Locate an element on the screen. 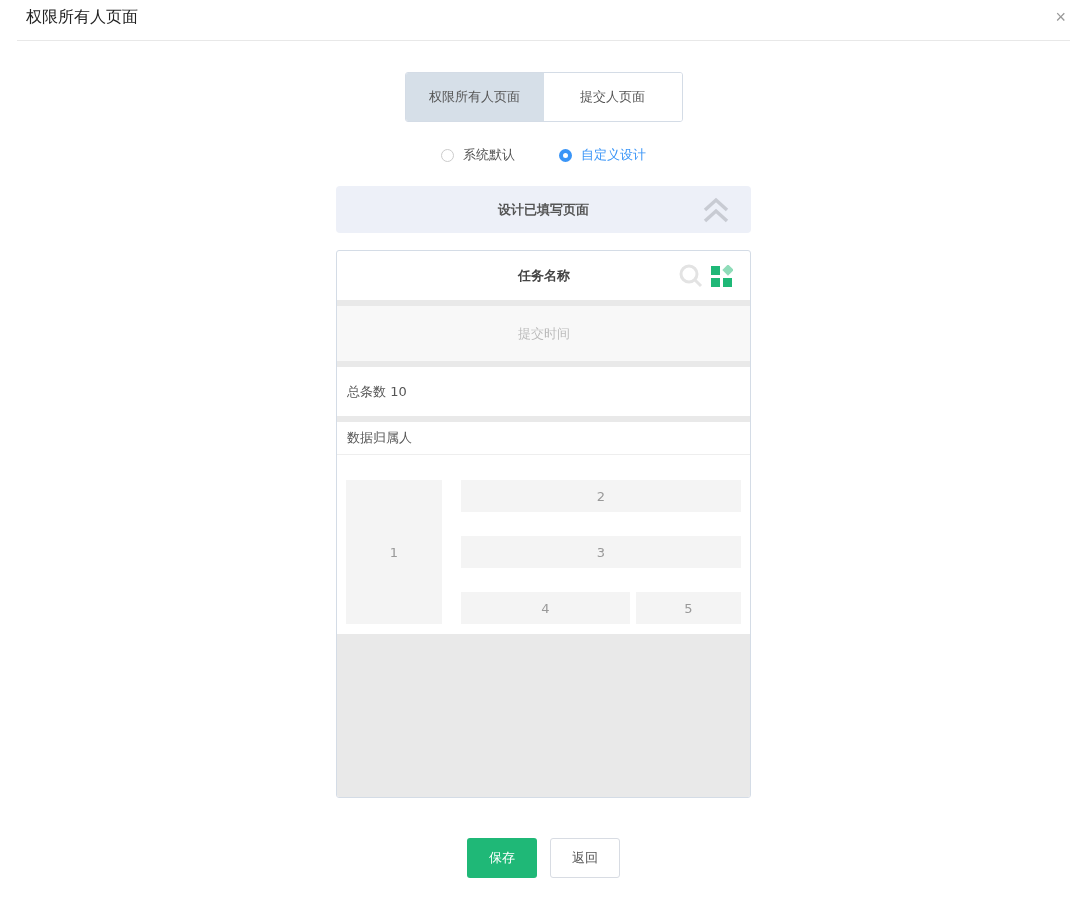 This screenshot has width=1087, height=912. dialog-title: 权限所有人页面 is located at coordinates (82, 17).